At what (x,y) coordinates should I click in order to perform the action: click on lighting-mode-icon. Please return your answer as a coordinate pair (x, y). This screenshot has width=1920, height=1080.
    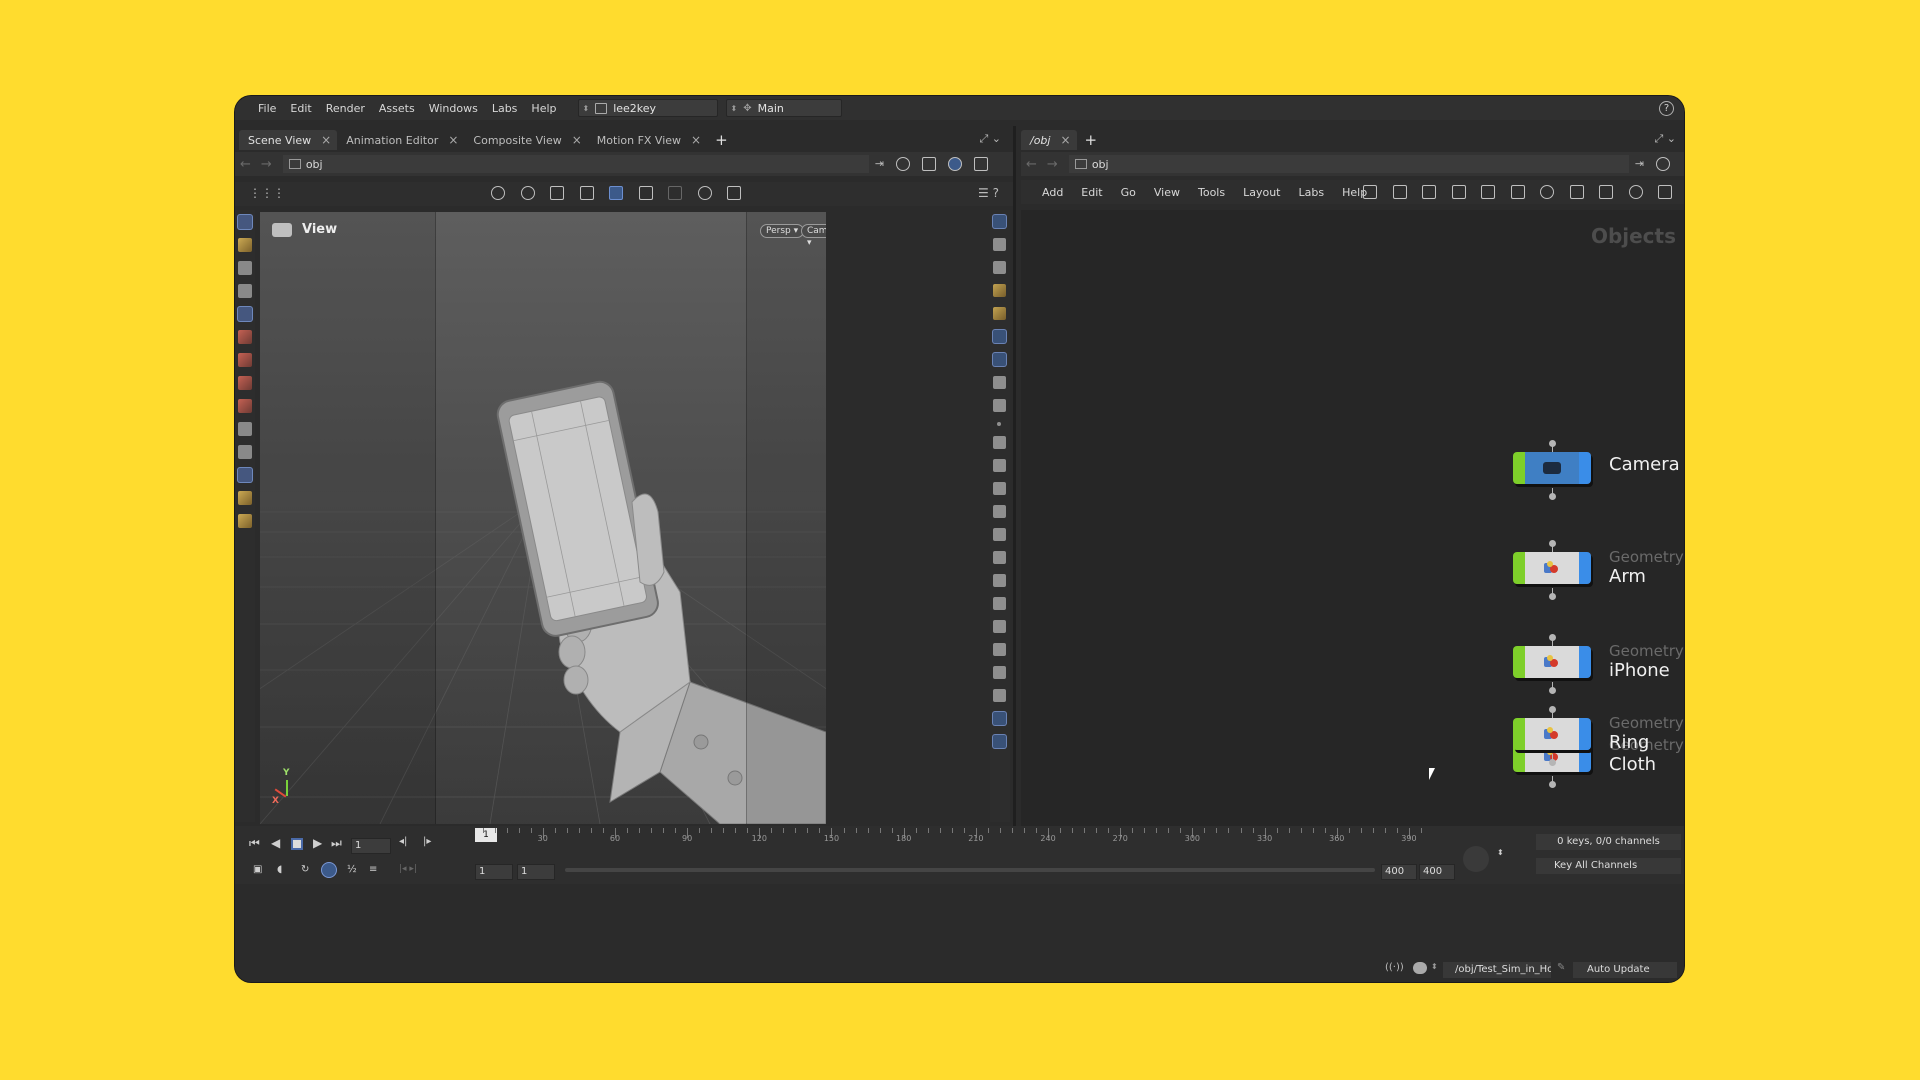
    Looking at the image, I should click on (999, 313).